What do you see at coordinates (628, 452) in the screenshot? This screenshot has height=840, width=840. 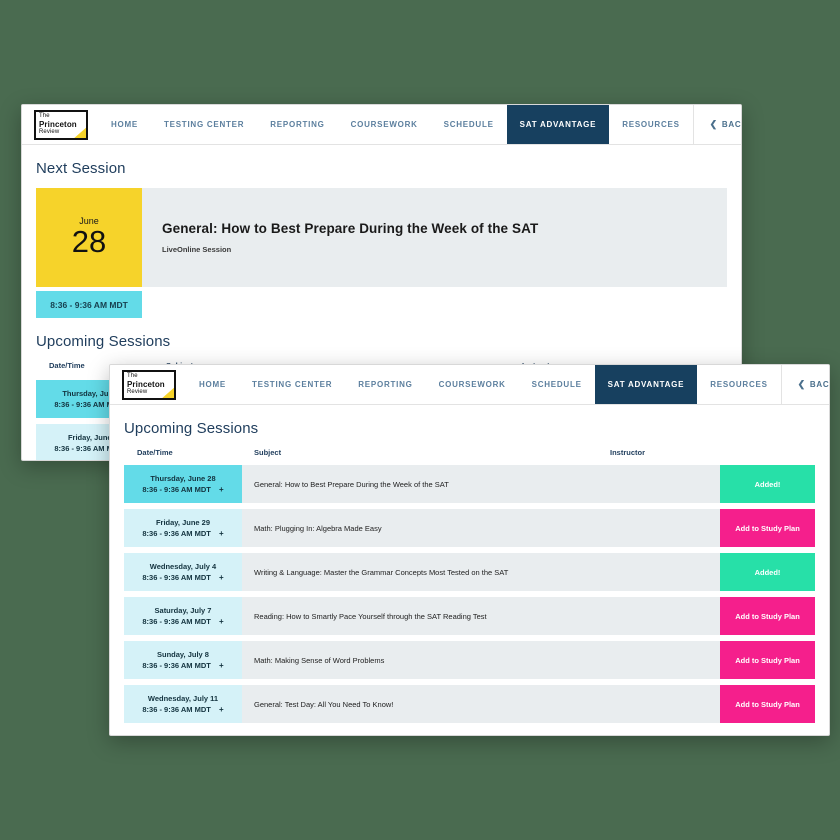 I see `front-col-instructor: Instructor` at bounding box center [628, 452].